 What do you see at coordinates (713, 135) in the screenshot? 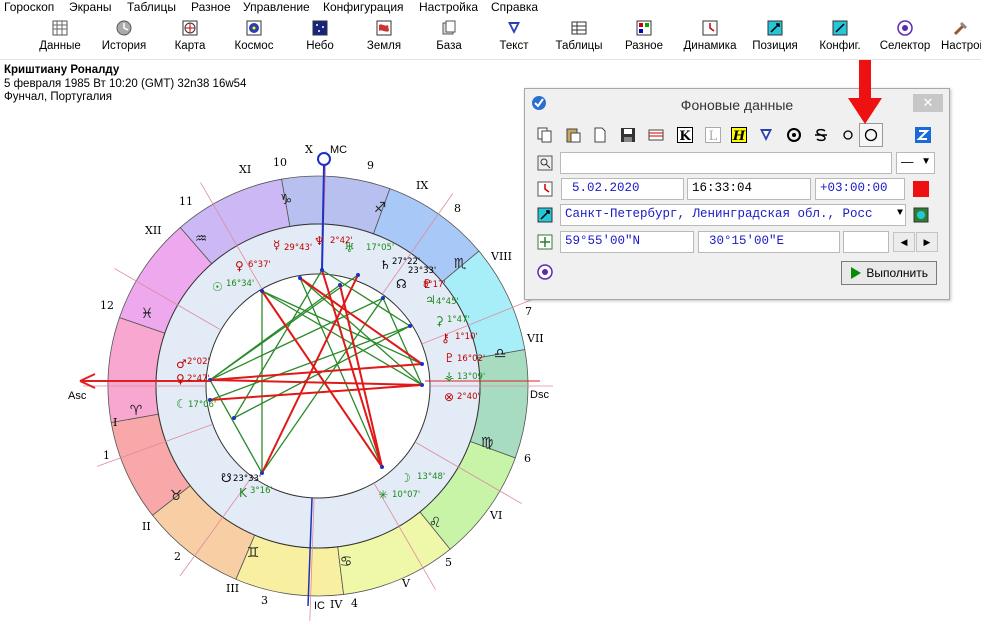
I see `l-letter-icon: L` at bounding box center [713, 135].